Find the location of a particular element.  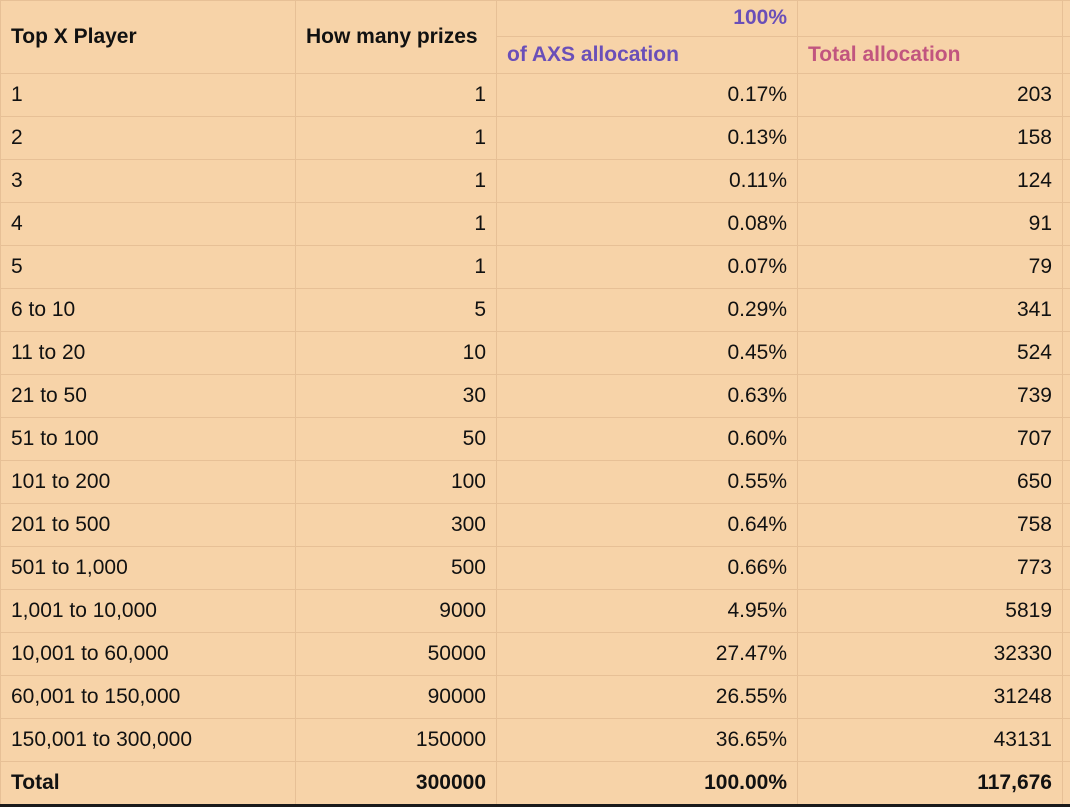

cell-rank-range: 201 to 500 is located at coordinates (148, 525).